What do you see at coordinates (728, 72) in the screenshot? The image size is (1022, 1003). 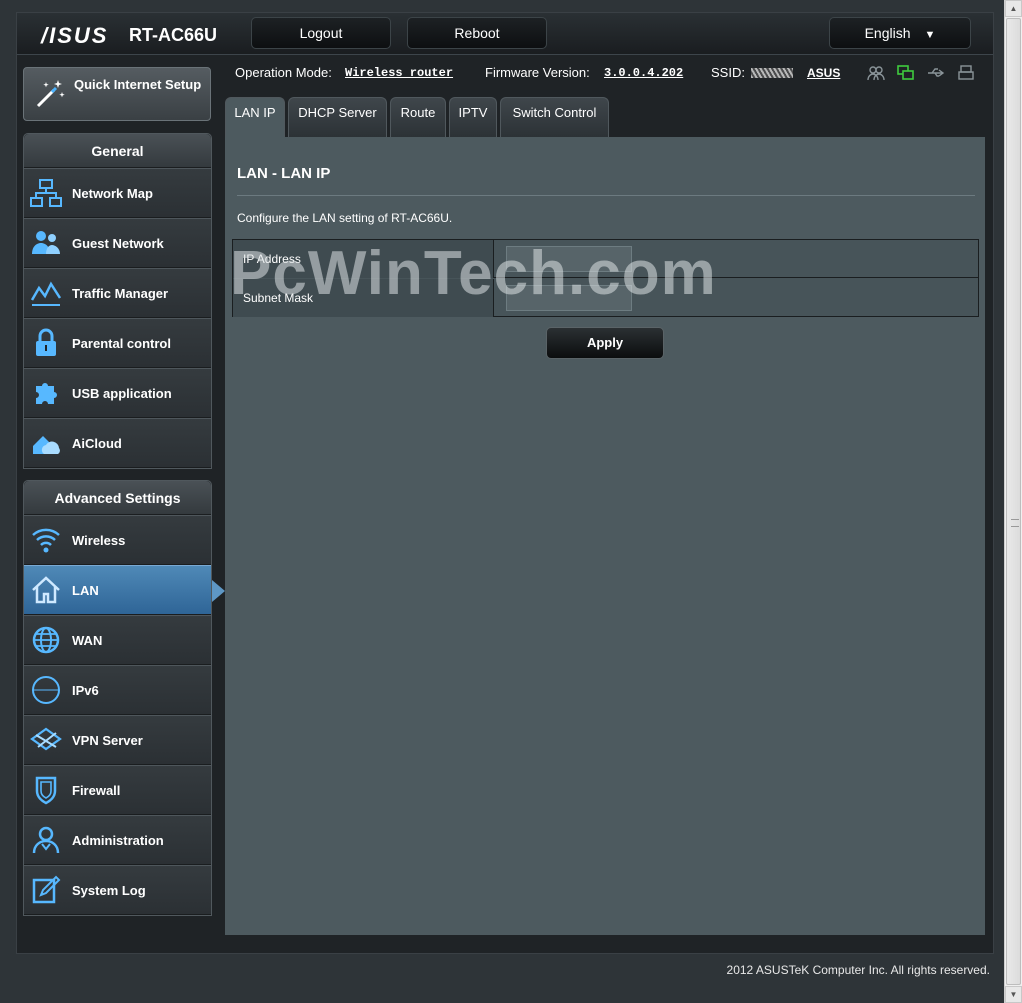 I see `ssid-label: SSID:` at bounding box center [728, 72].